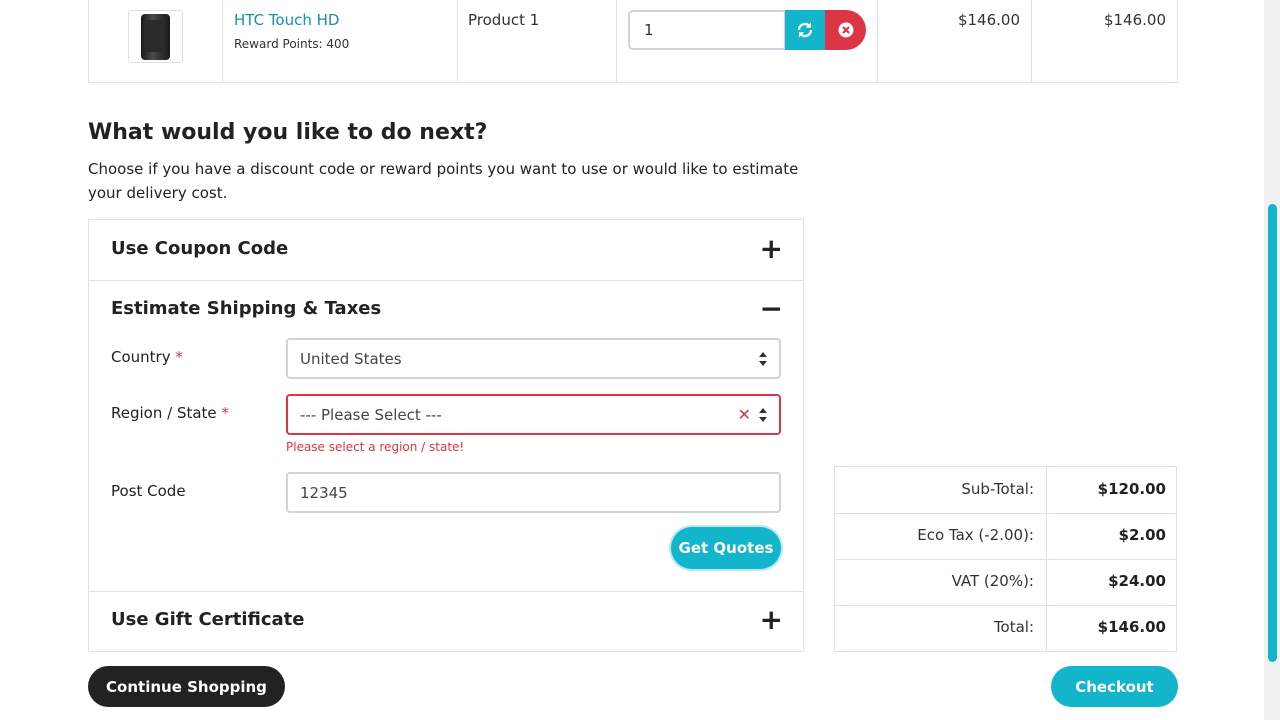  What do you see at coordinates (446, 622) in the screenshot?
I see `gift-panel-header: Use Gift Certificate +` at bounding box center [446, 622].